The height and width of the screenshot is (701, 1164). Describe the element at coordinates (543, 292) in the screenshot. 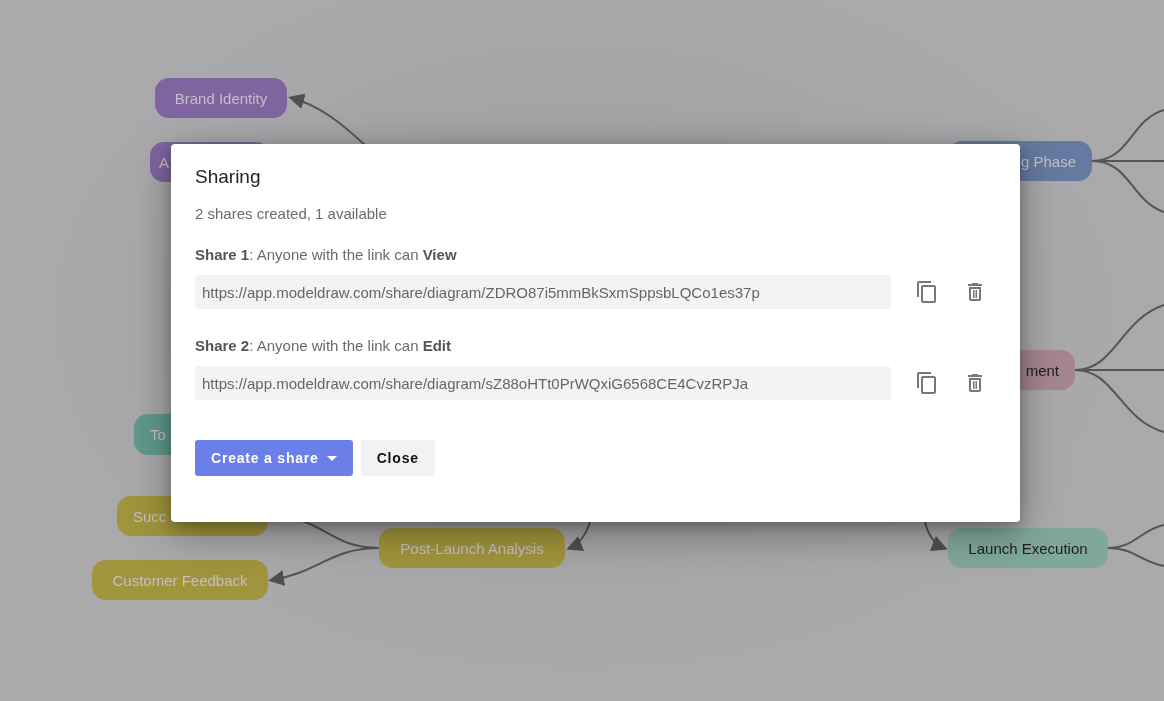

I see `link-field: https://app.modeldraw.com/share/diagram/ZDRO87i5mmBkSxmSppsbLQCo1es37p` at that location.